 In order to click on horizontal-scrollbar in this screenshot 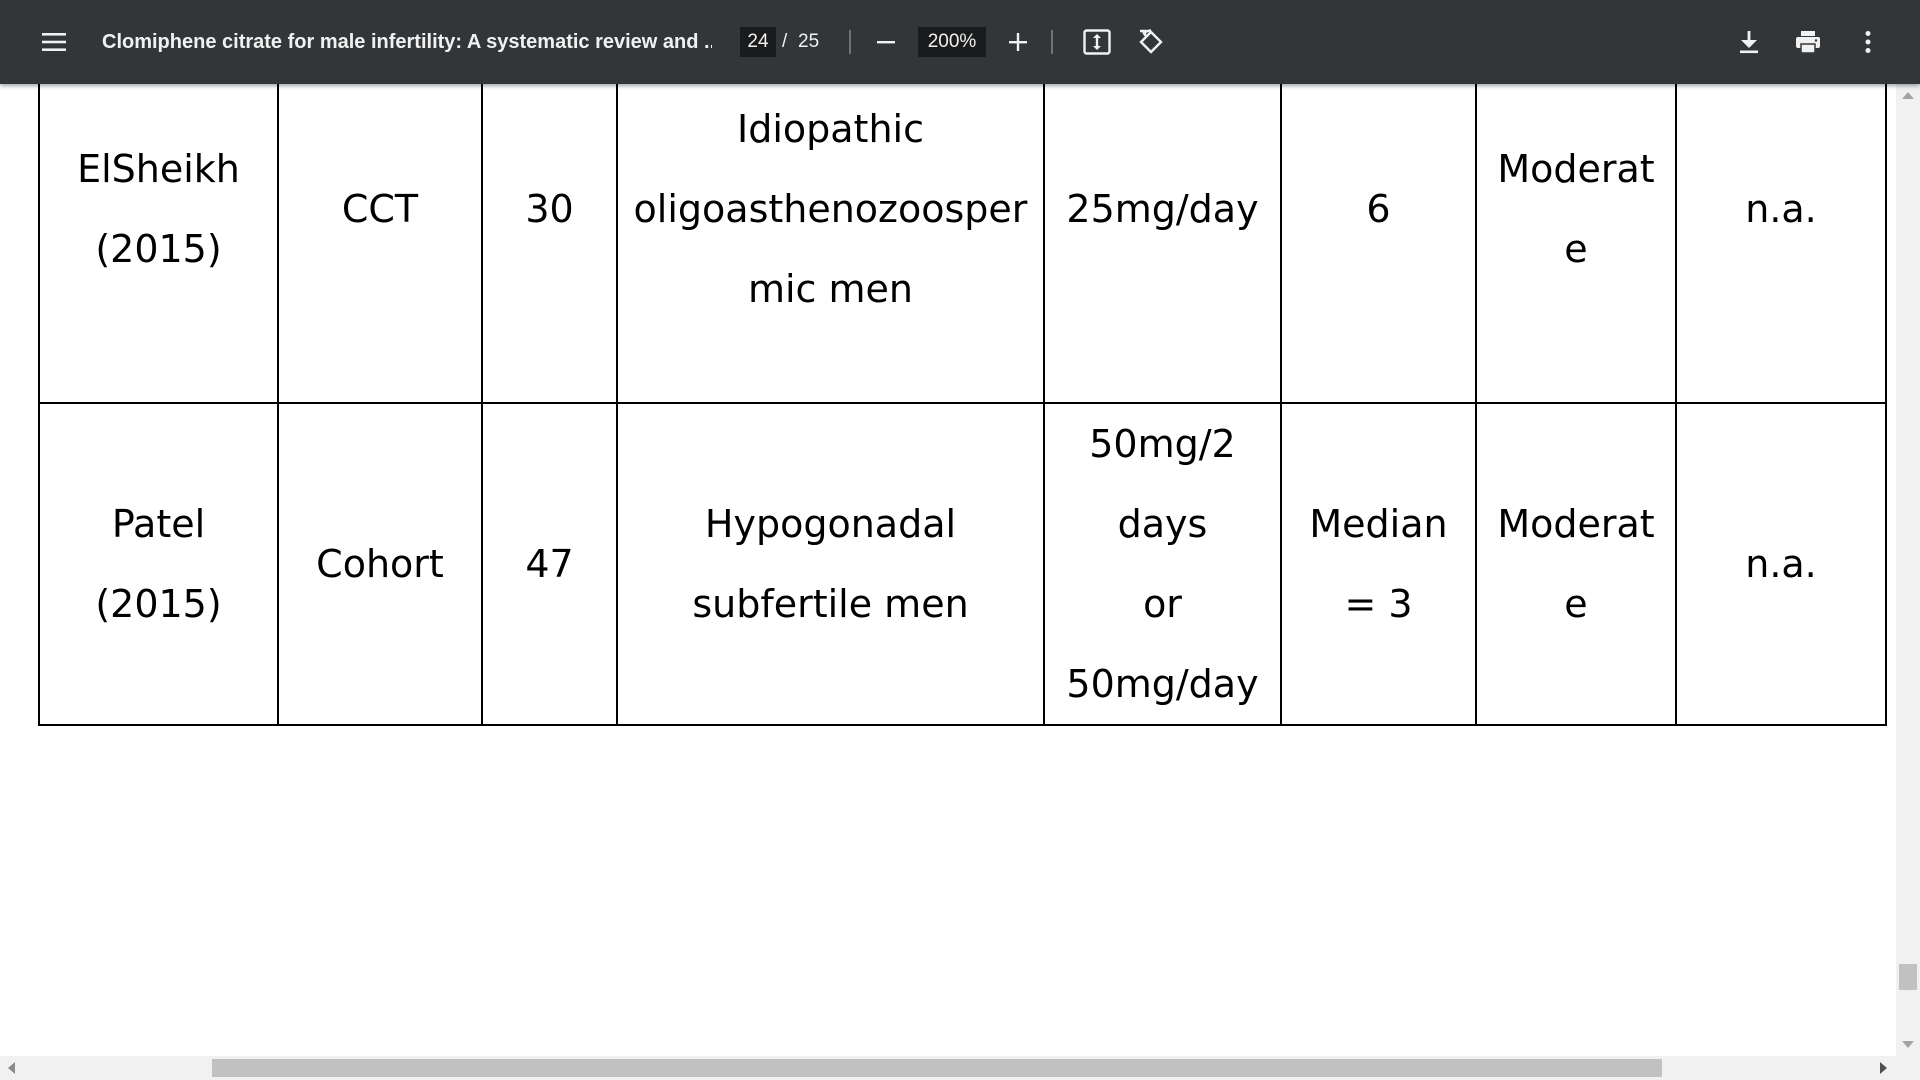, I will do `click(960, 1068)`.